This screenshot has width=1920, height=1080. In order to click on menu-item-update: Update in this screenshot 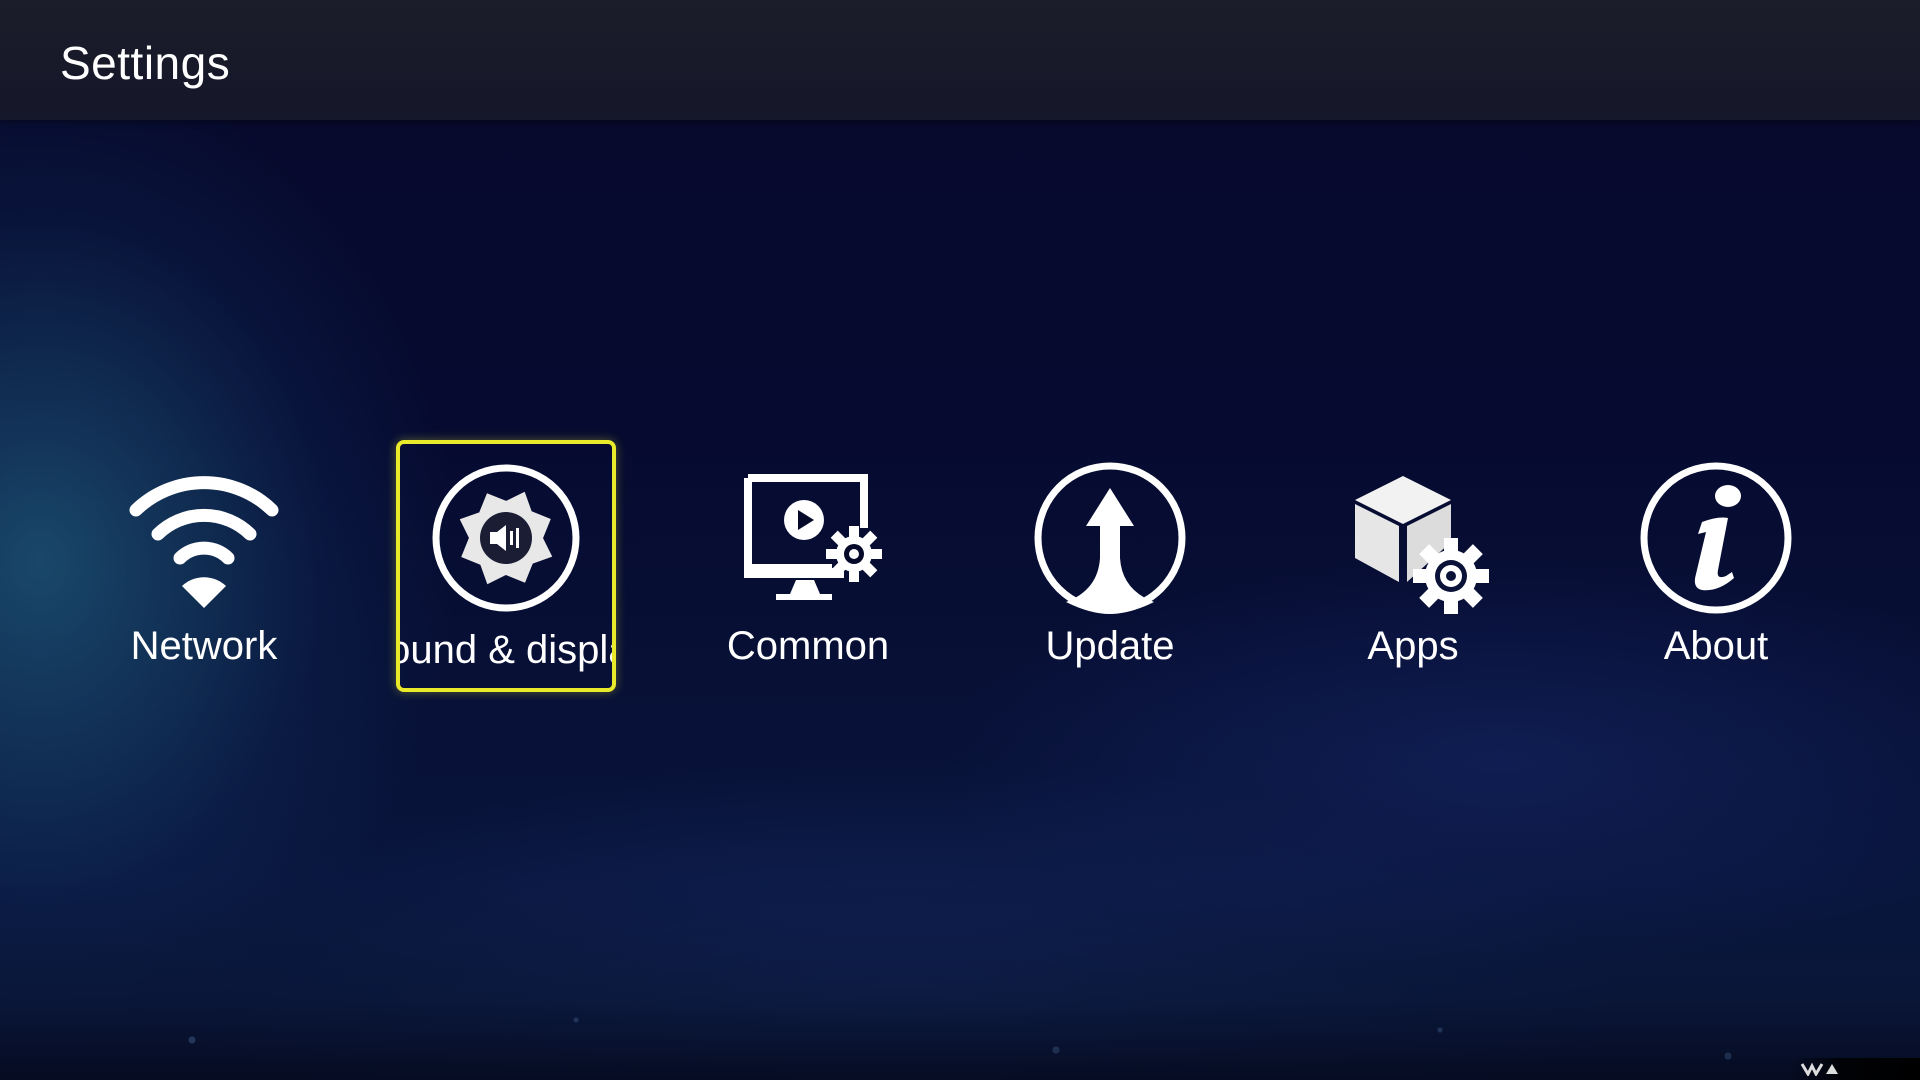, I will do `click(1110, 566)`.